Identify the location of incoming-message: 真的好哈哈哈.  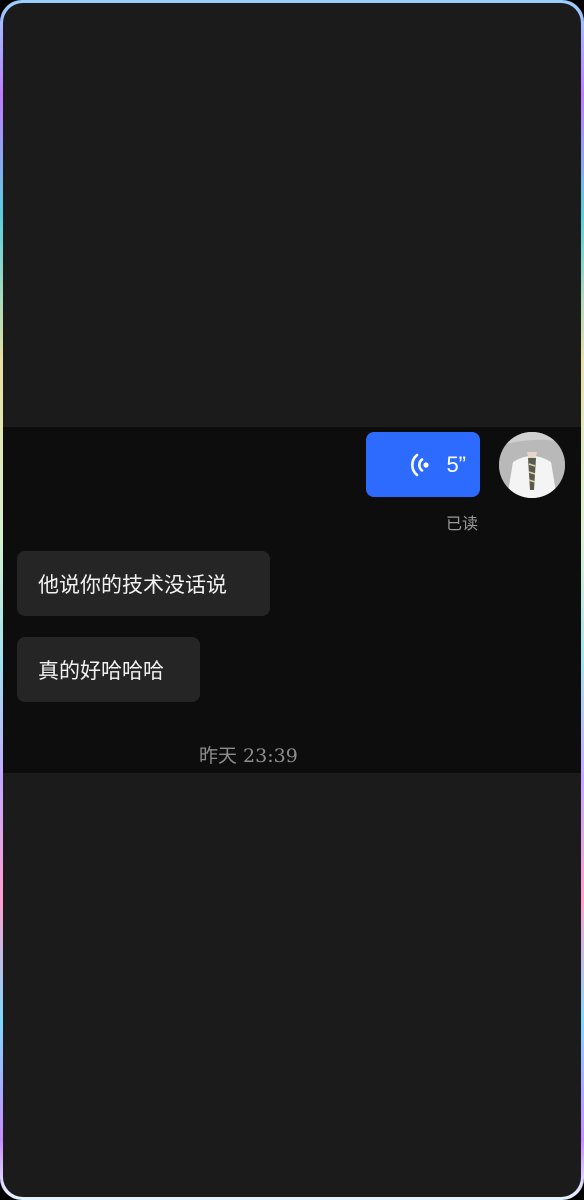
(108, 669).